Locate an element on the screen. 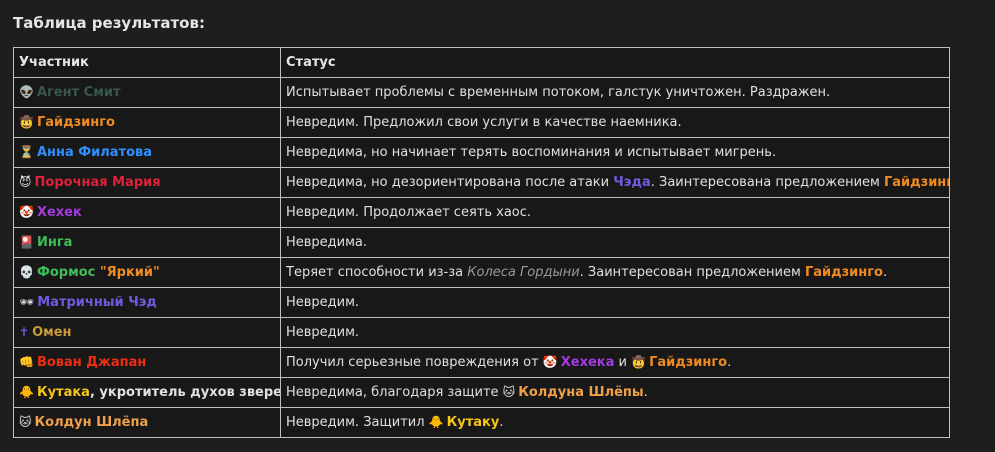 This screenshot has width=995, height=452. participant-cell: 🐱 Колдун Шлёпа is located at coordinates (147, 422).